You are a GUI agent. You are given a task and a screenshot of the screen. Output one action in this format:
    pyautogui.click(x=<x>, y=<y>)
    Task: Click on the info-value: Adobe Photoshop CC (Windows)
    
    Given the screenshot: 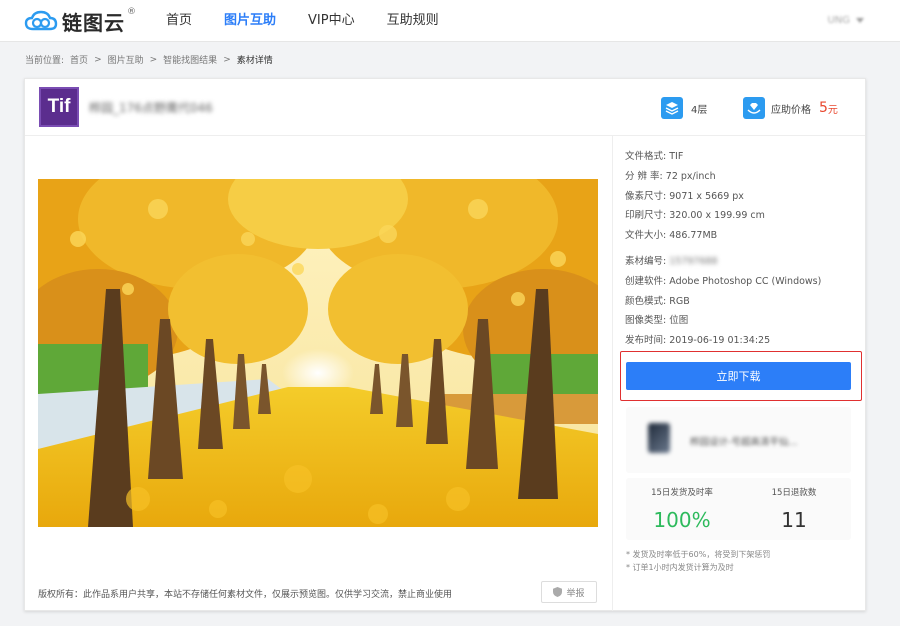 What is the action you would take?
    pyautogui.click(x=745, y=281)
    